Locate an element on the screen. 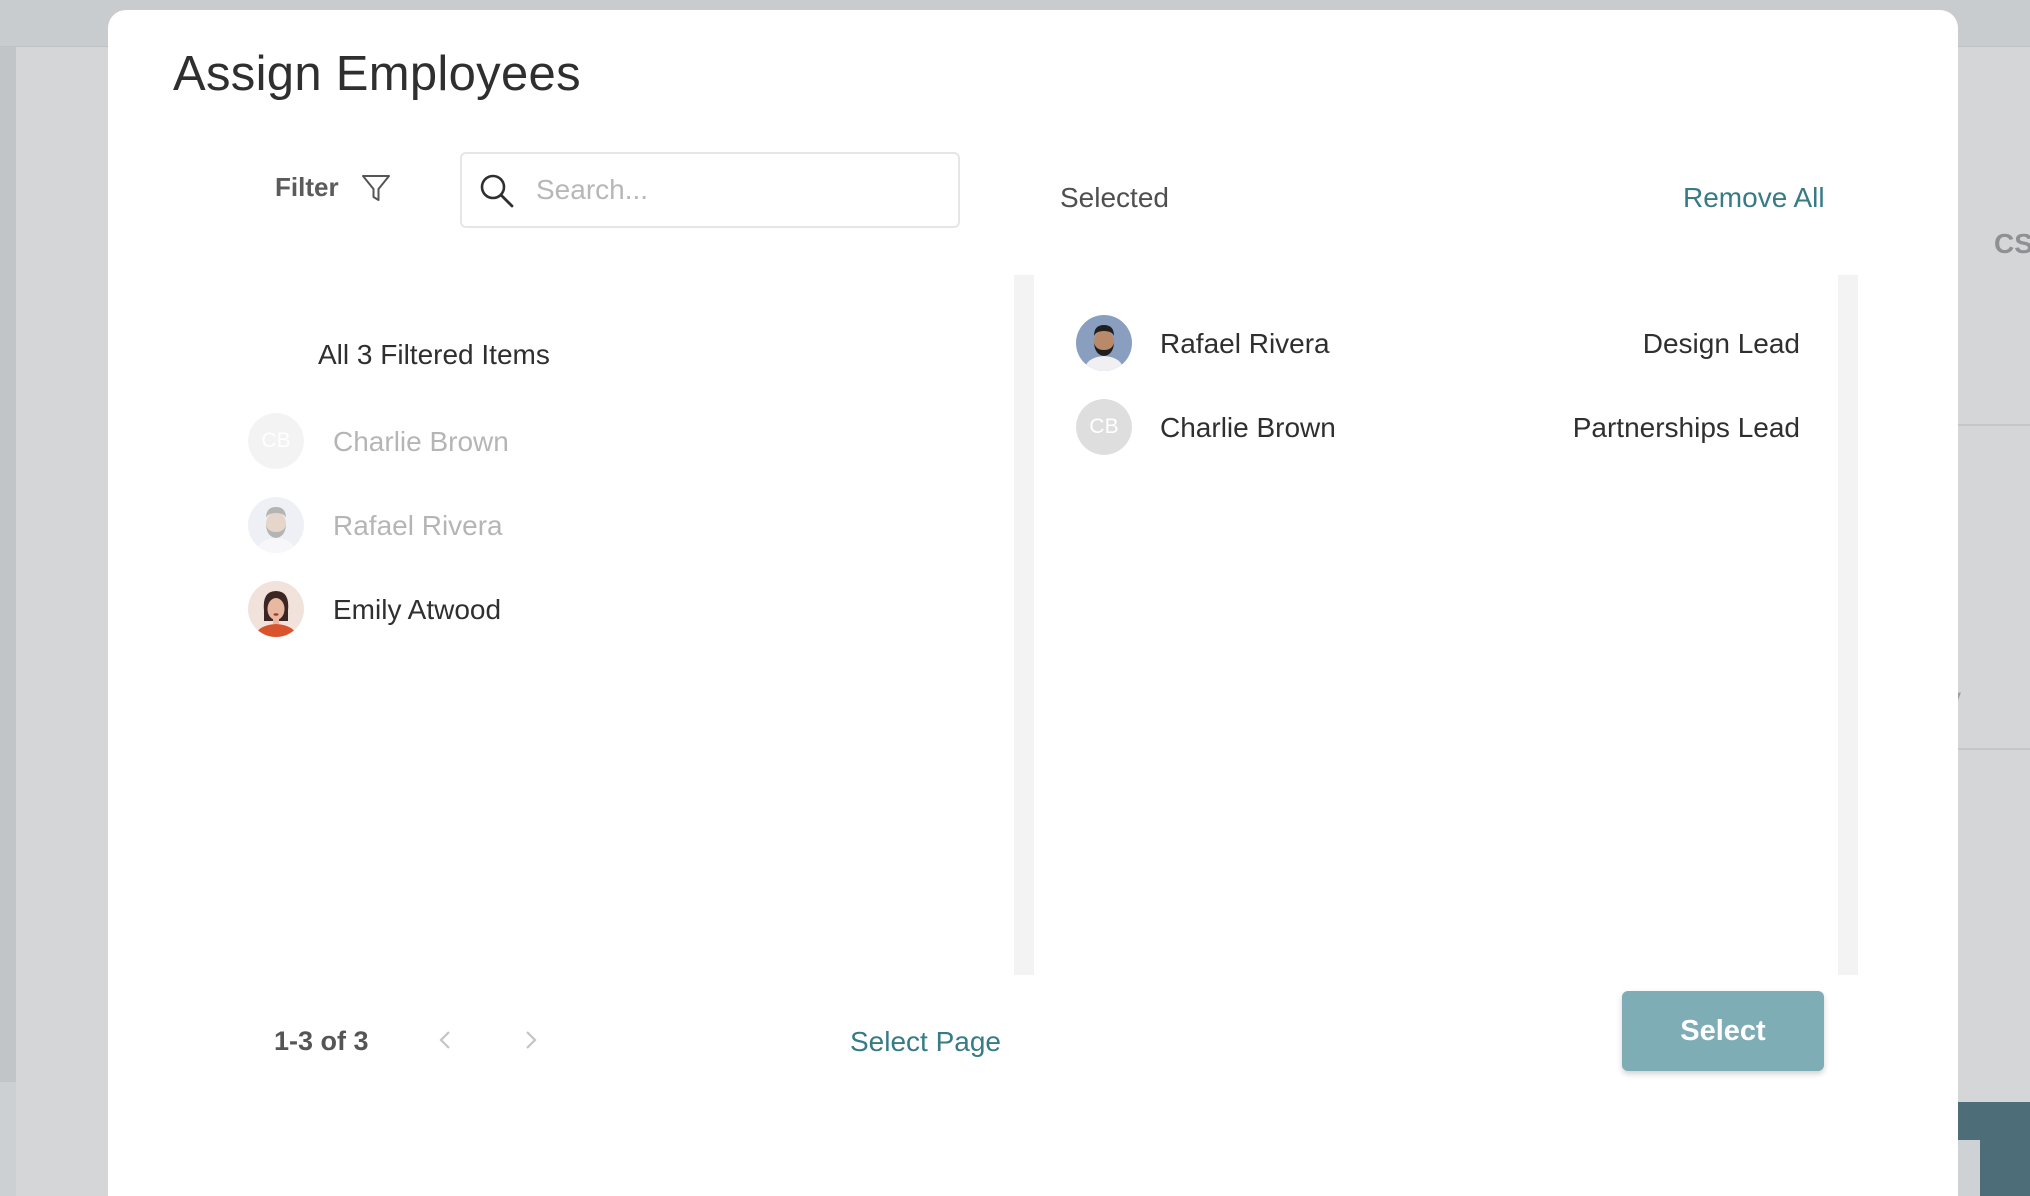 The image size is (2030, 1196). background-left-strip-lower is located at coordinates (8, 1139).